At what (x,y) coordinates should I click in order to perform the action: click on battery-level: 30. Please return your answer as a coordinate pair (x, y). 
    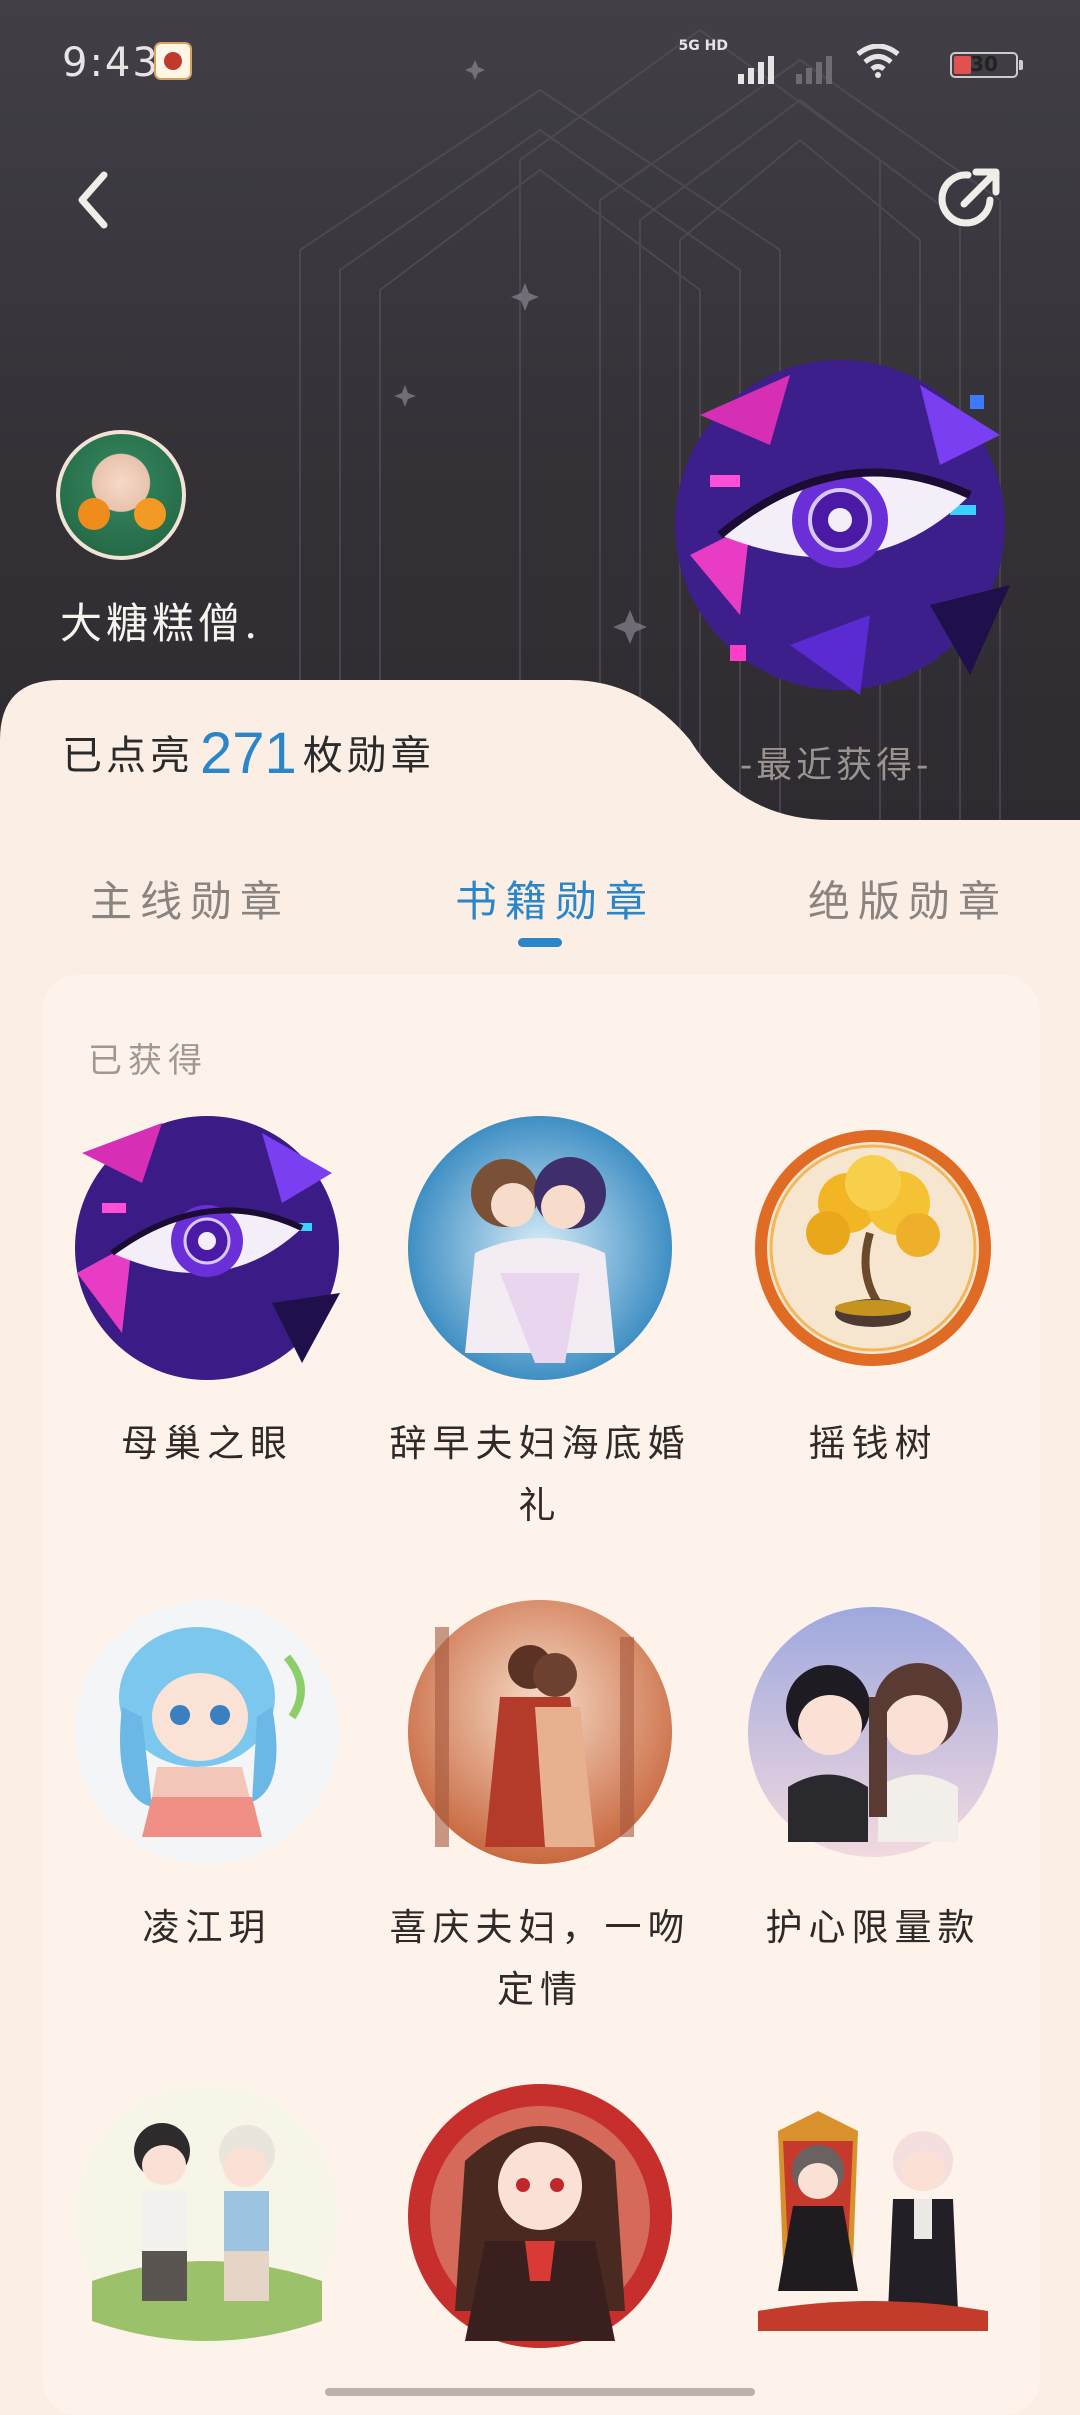
    Looking at the image, I should click on (984, 64).